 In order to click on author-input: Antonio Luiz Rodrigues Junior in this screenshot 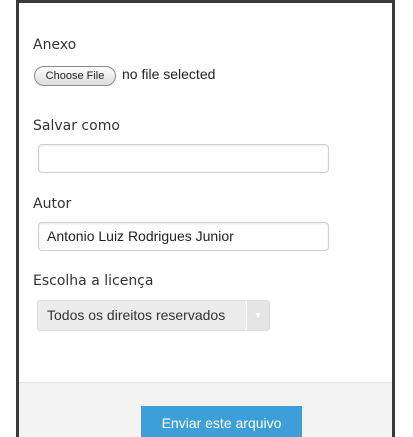, I will do `click(183, 236)`.